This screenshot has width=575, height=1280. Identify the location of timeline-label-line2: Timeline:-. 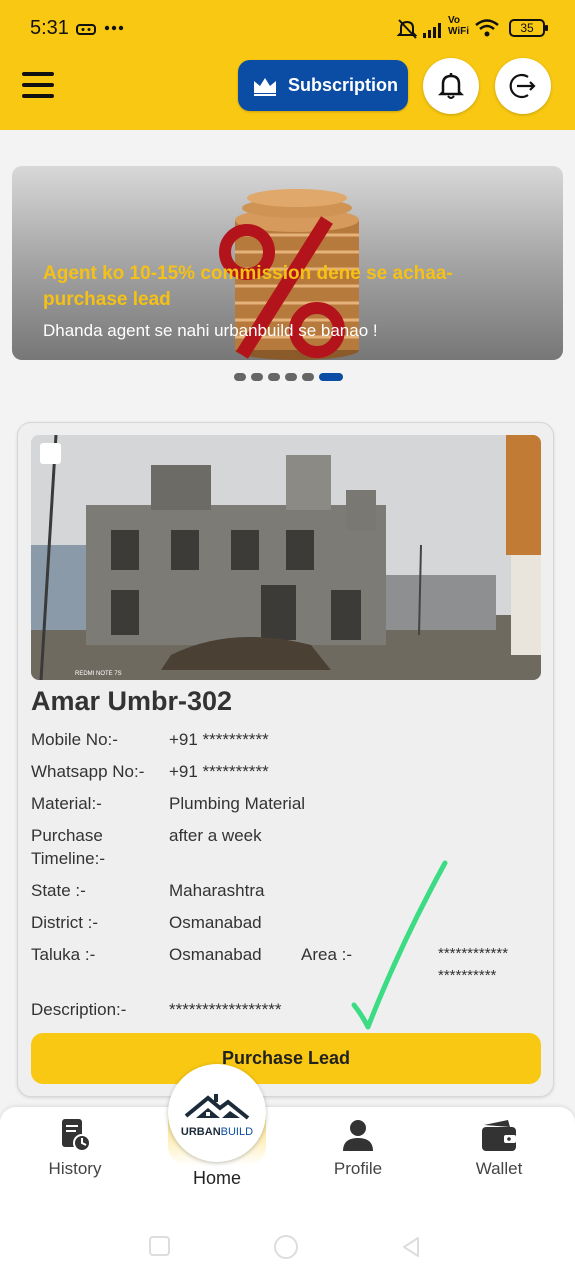
(68, 858).